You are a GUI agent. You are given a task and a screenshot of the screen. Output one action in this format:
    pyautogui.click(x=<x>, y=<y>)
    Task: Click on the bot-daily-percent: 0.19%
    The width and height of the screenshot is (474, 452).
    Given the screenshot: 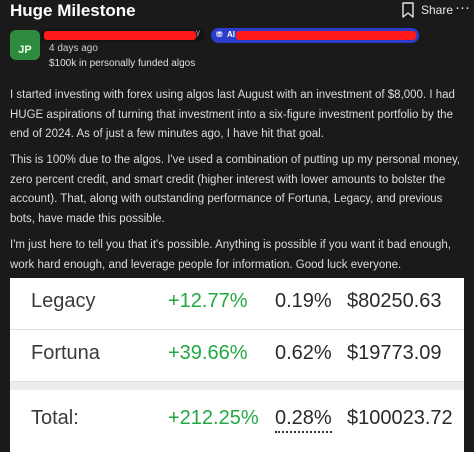 What is the action you would take?
    pyautogui.click(x=303, y=301)
    